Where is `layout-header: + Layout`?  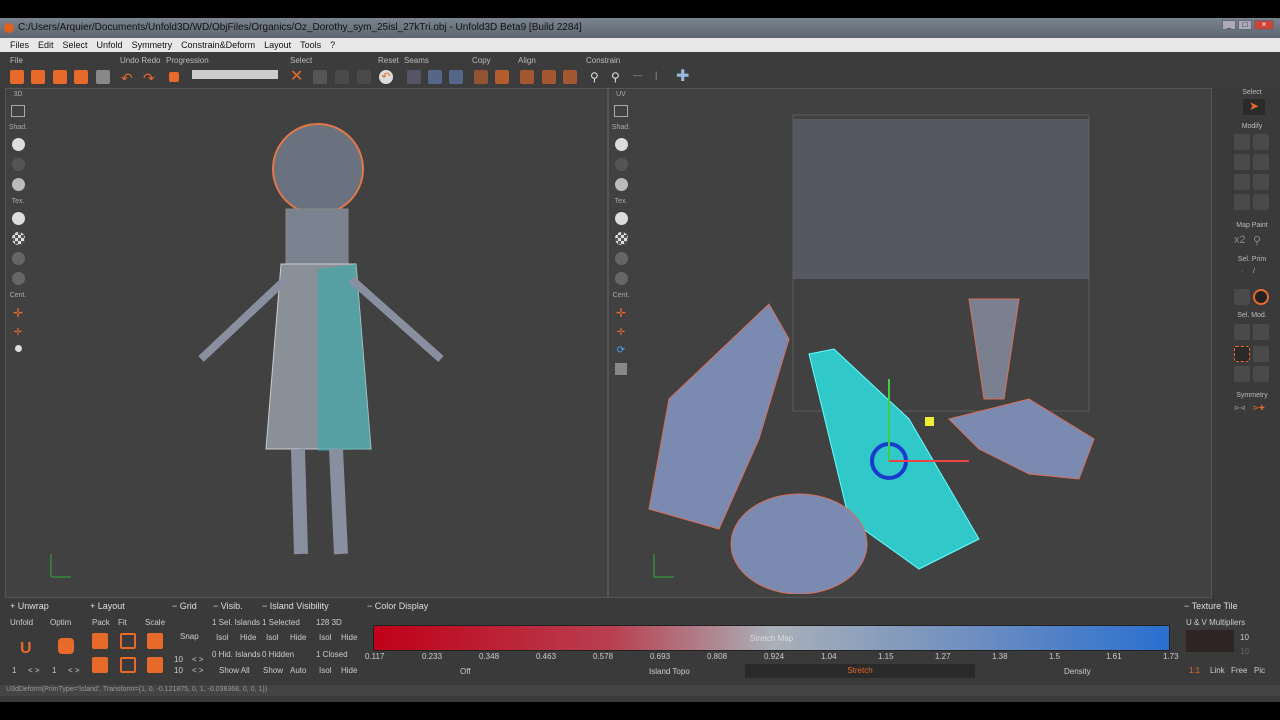 layout-header: + Layout is located at coordinates (107, 606).